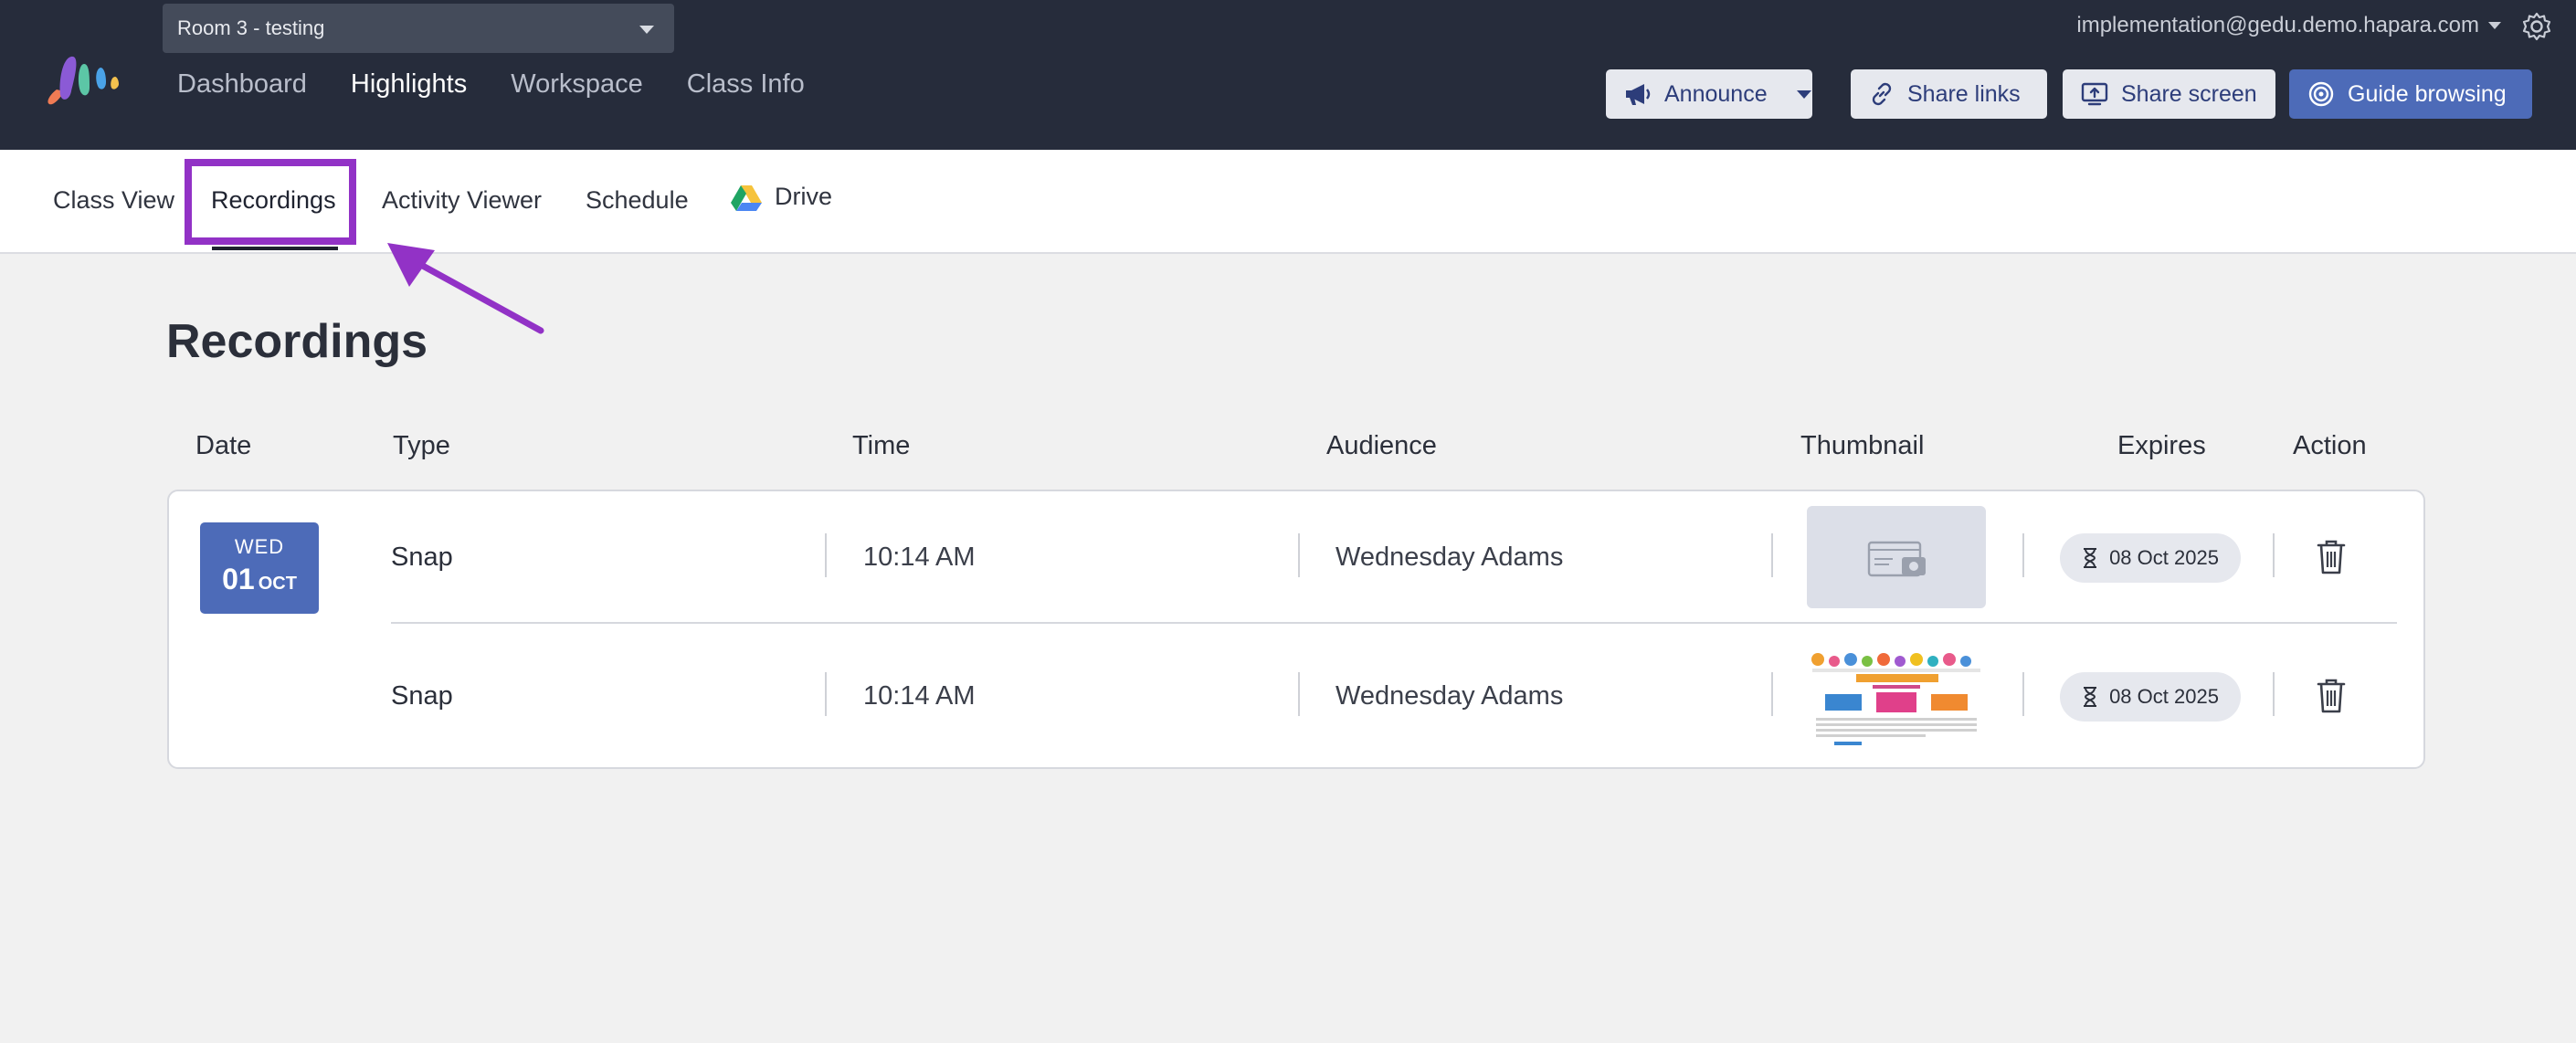  Describe the element at coordinates (637, 201) in the screenshot. I see `tab-schedule: Schedule` at that location.